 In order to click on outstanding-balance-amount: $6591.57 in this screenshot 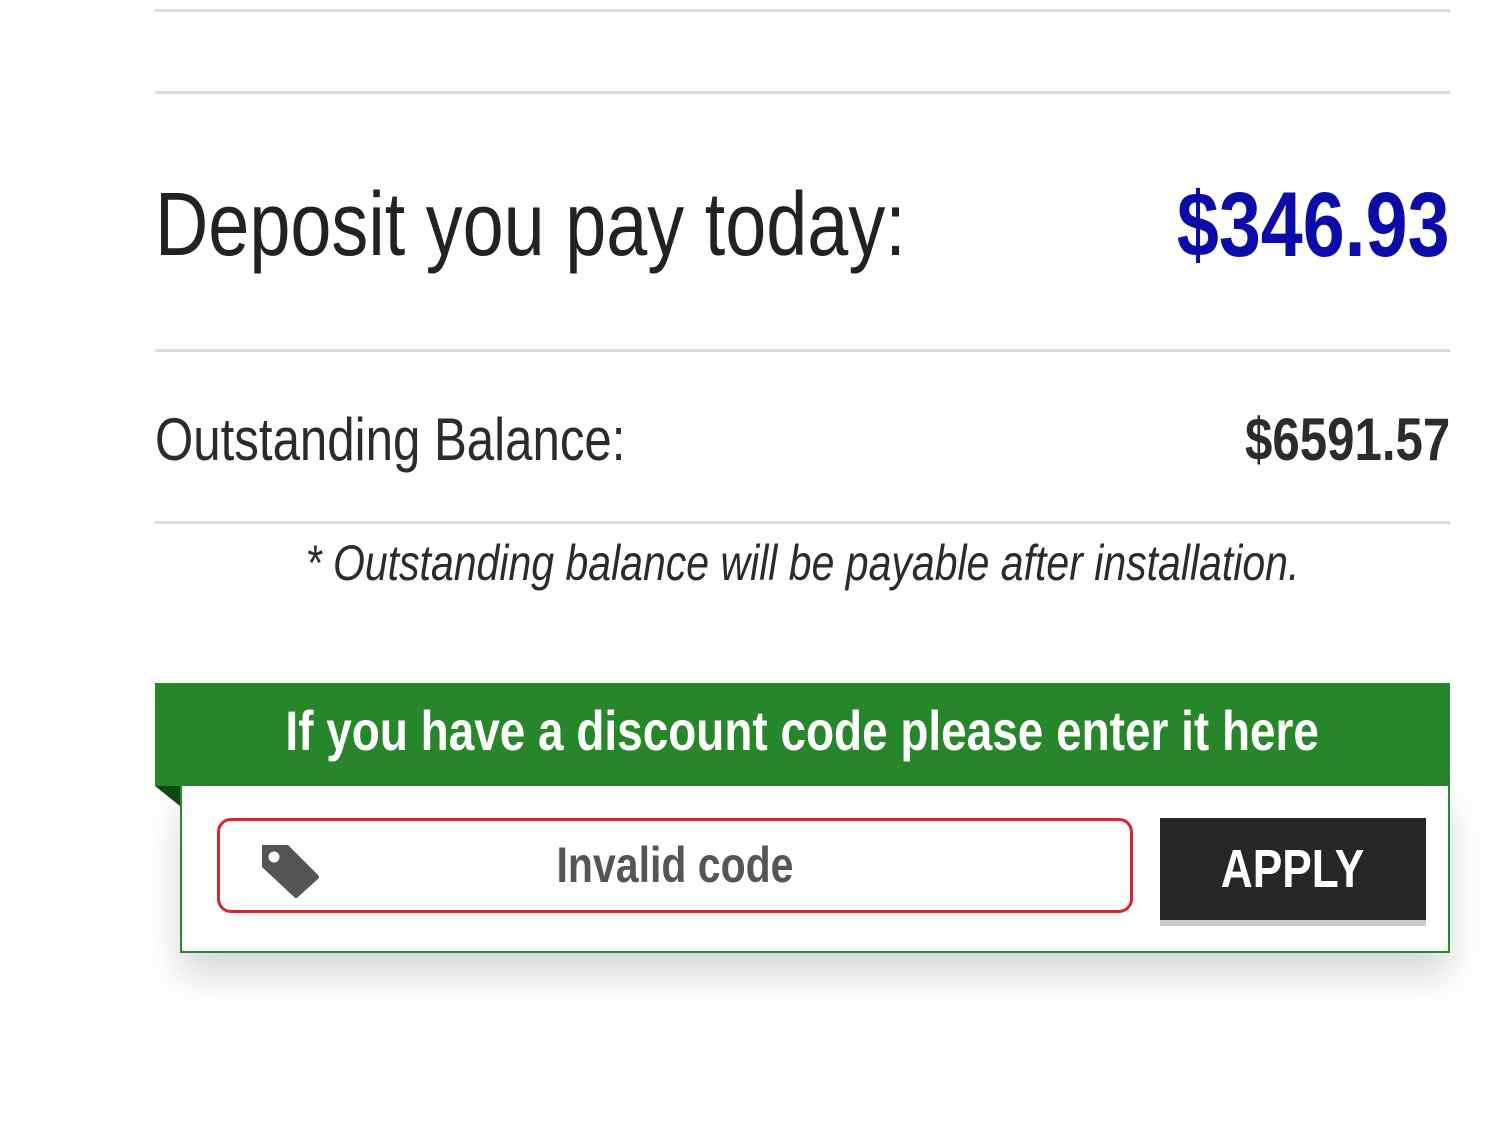, I will do `click(1347, 439)`.